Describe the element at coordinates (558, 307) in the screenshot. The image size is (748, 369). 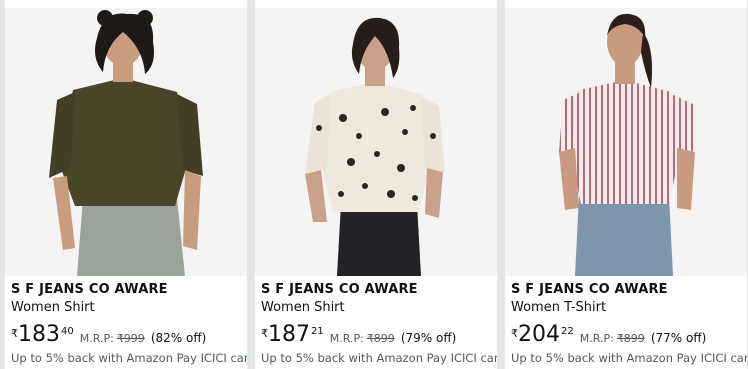
I see `product-title: Women T-Shirt` at that location.